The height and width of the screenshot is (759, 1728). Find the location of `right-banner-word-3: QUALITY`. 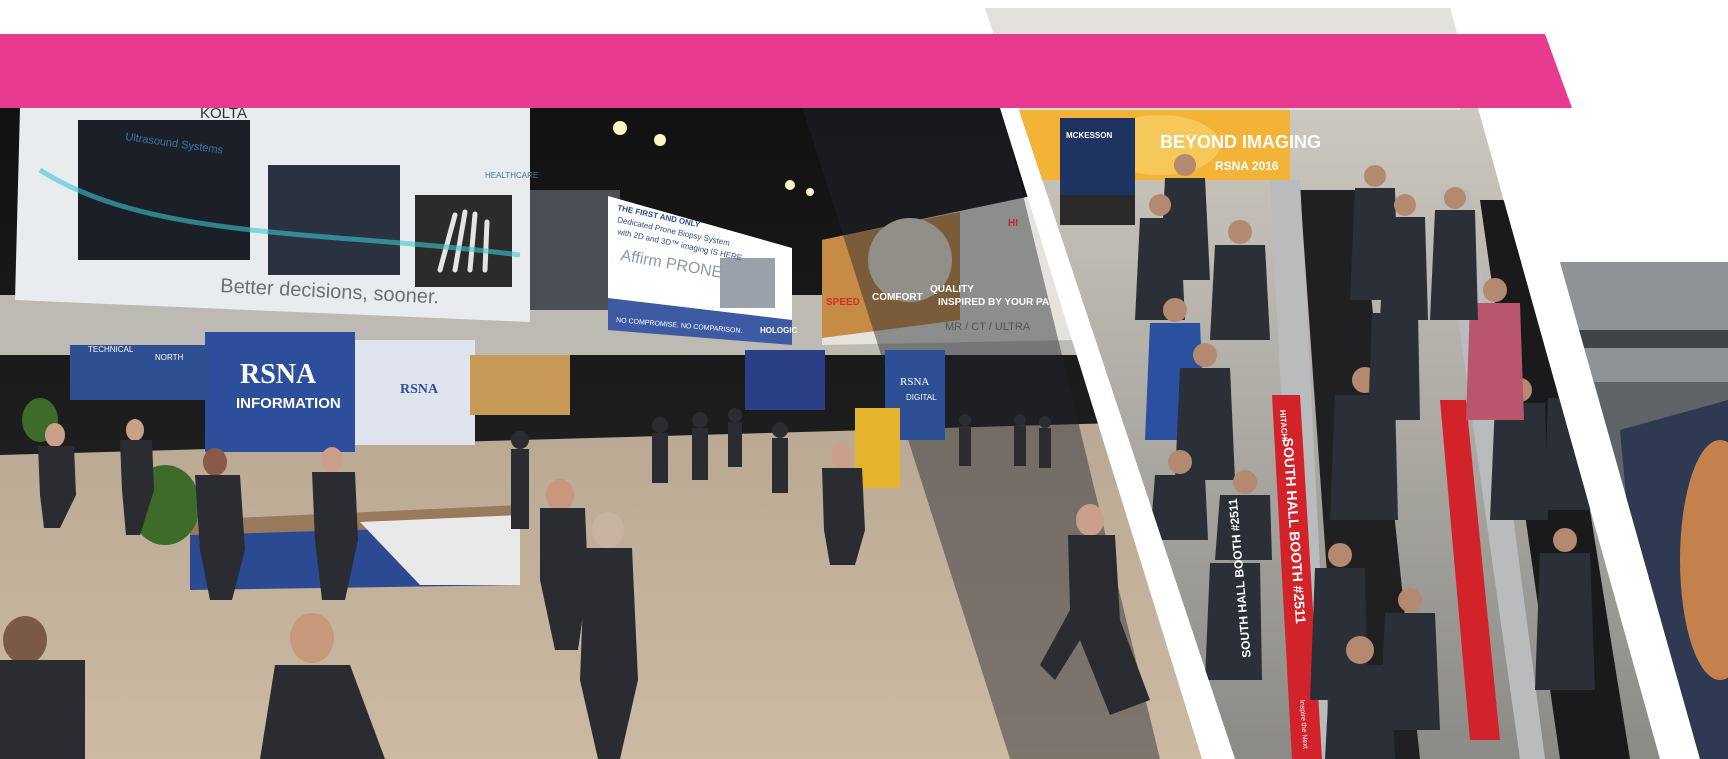

right-banner-word-3: QUALITY is located at coordinates (952, 289).